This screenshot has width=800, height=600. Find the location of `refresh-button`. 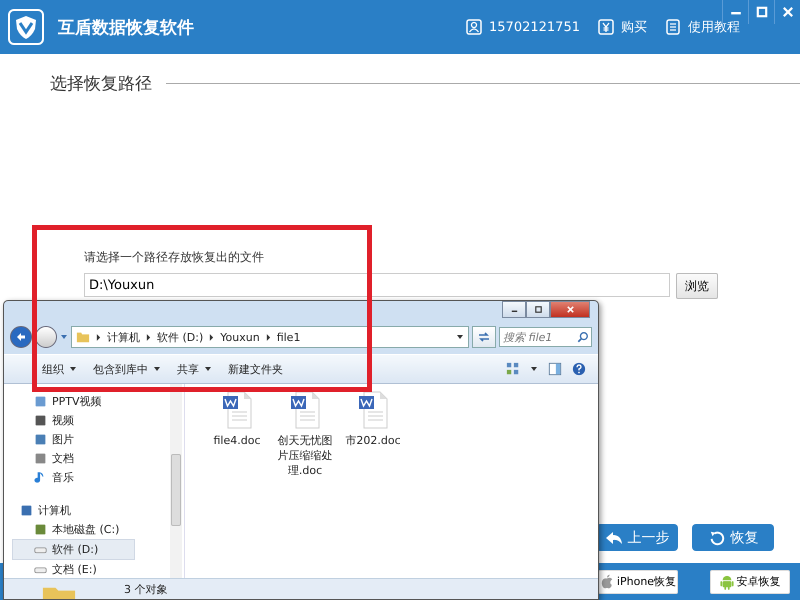

refresh-button is located at coordinates (484, 337).